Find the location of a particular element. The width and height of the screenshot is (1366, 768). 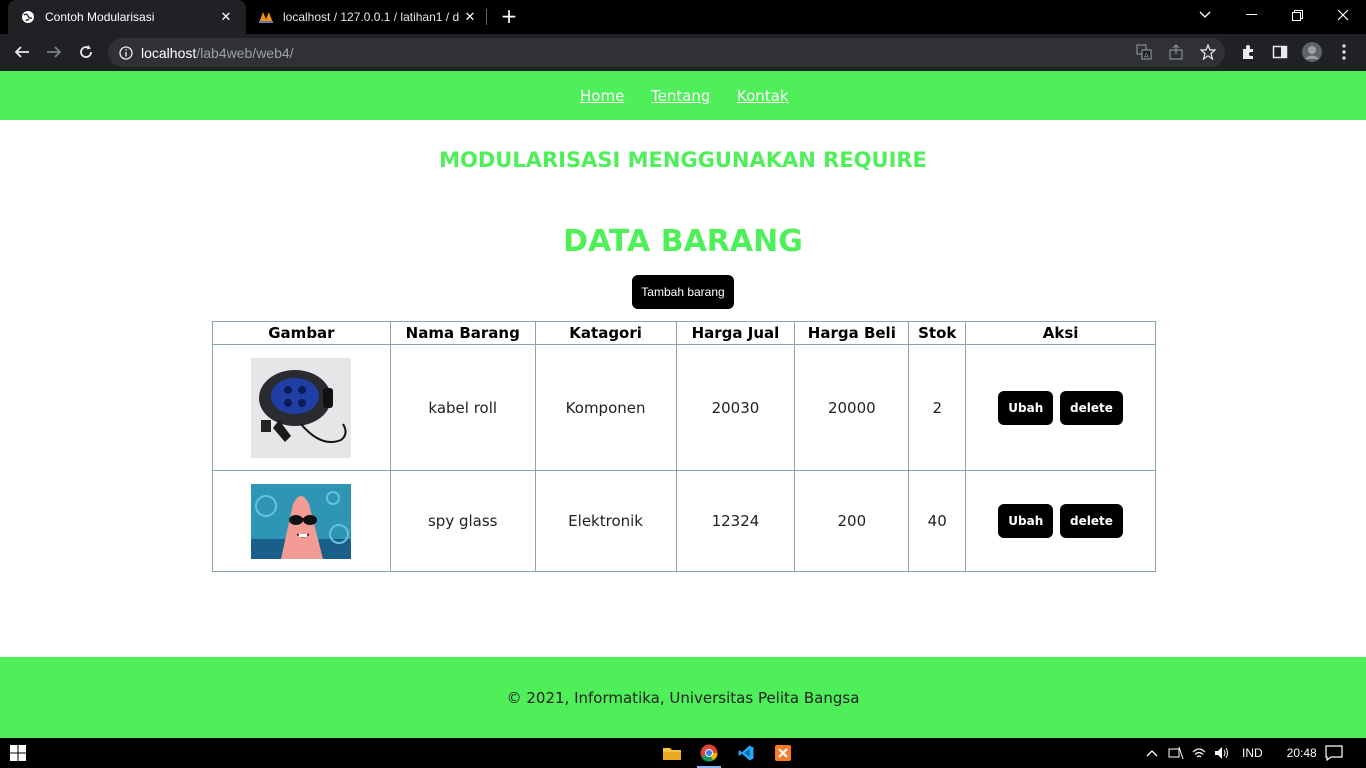

xampp-icon is located at coordinates (783, 753).